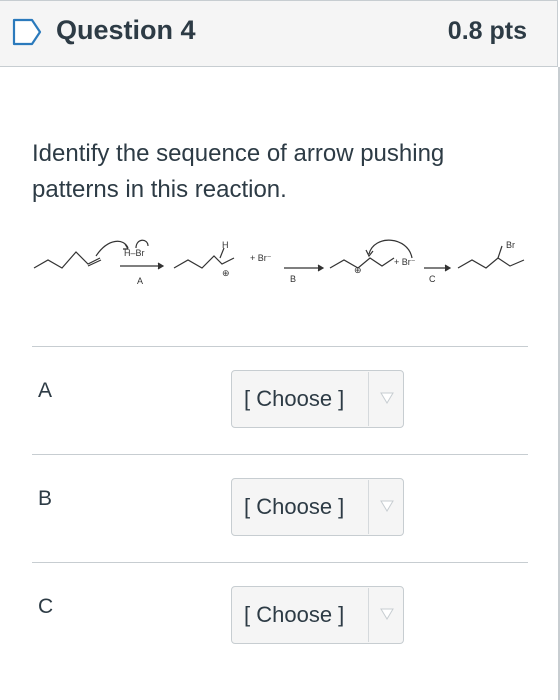 The height and width of the screenshot is (700, 560). Describe the element at coordinates (126, 30) in the screenshot. I see `question-title: Question 4` at that location.